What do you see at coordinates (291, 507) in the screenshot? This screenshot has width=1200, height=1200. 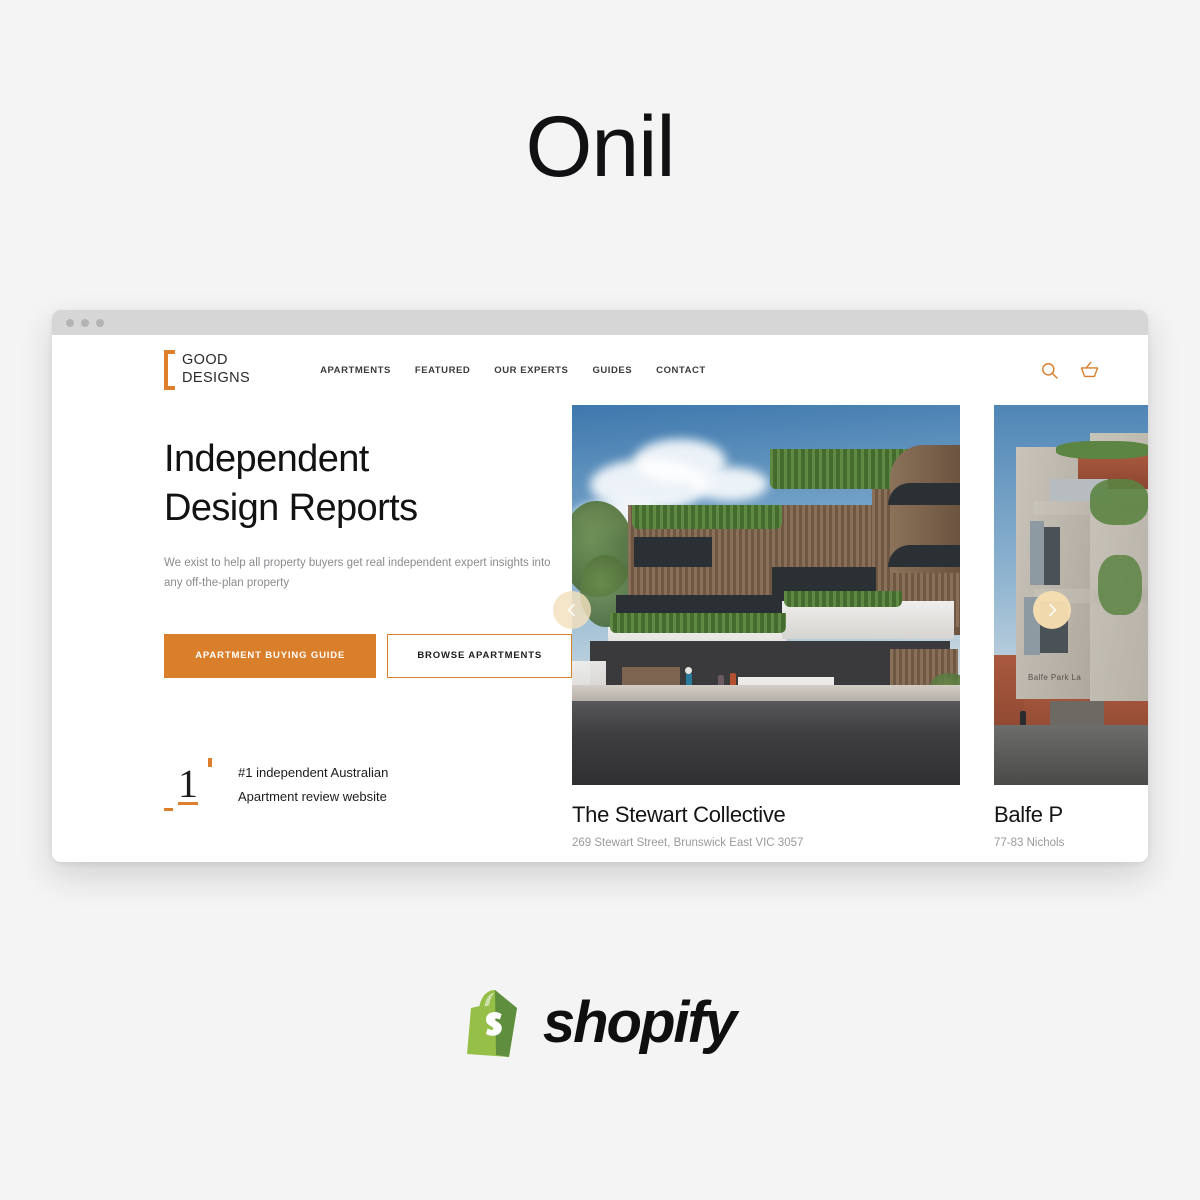 I see `heading-line-2: Design Reports` at bounding box center [291, 507].